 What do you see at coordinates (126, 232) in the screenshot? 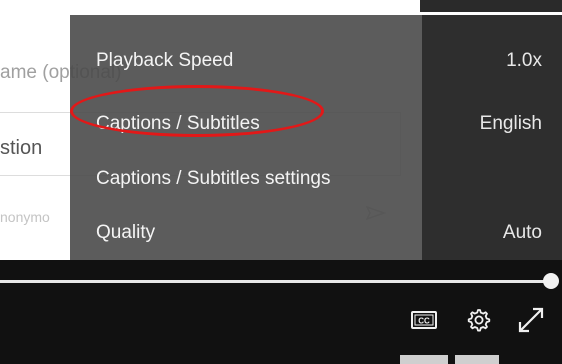
I see `menu-item-label: Quality` at bounding box center [126, 232].